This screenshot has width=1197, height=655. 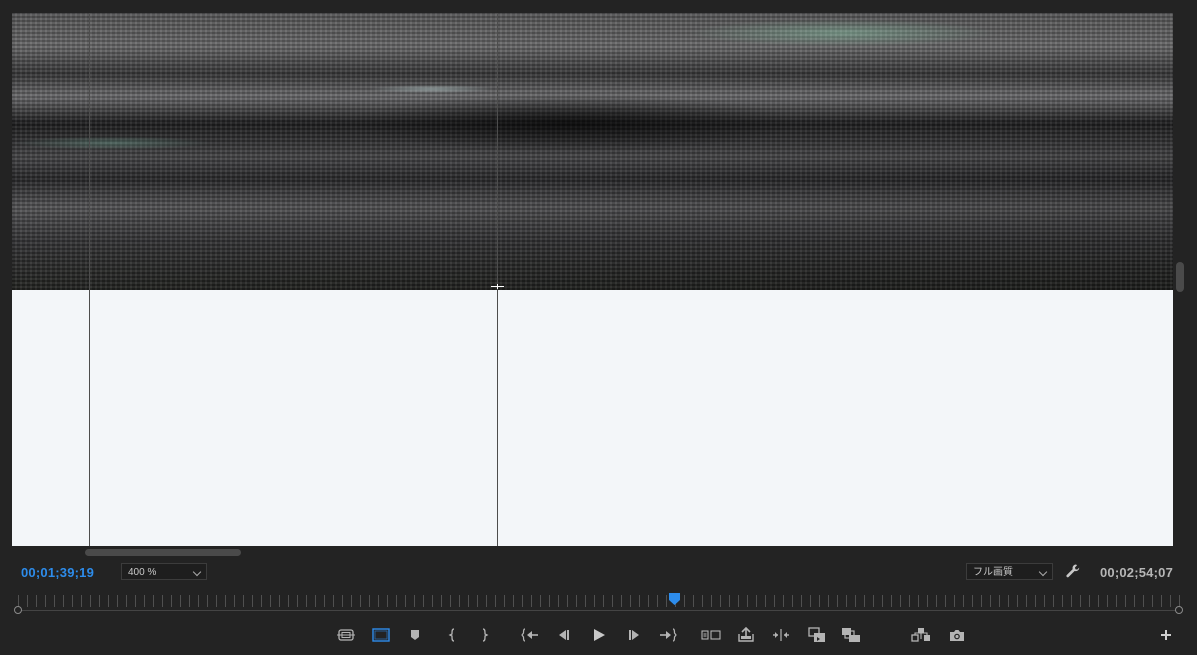 I want to click on duration-timecode: 00;02;54;07, so click(x=1136, y=572).